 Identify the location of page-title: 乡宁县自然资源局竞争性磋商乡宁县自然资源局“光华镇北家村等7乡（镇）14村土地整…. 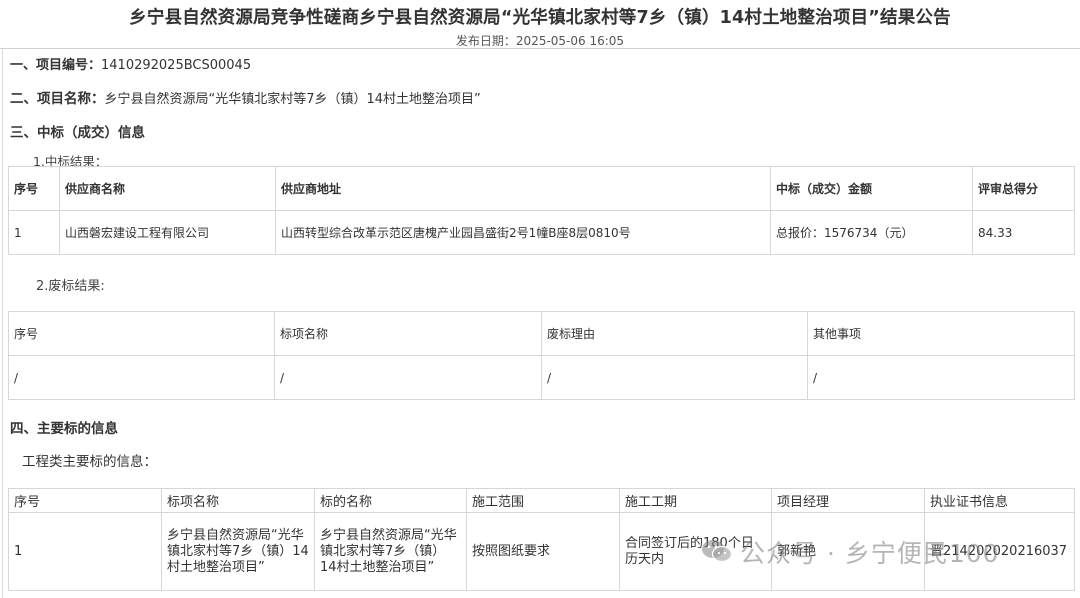
(540, 18).